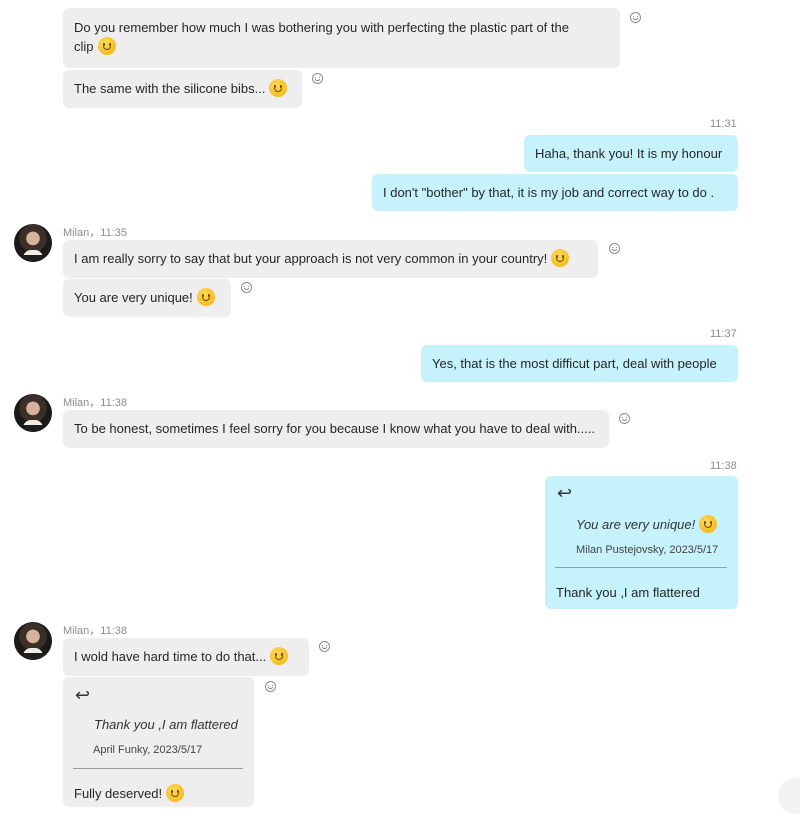  I want to click on message-bubble: Haha, thank you! It is my honour, so click(631, 153).